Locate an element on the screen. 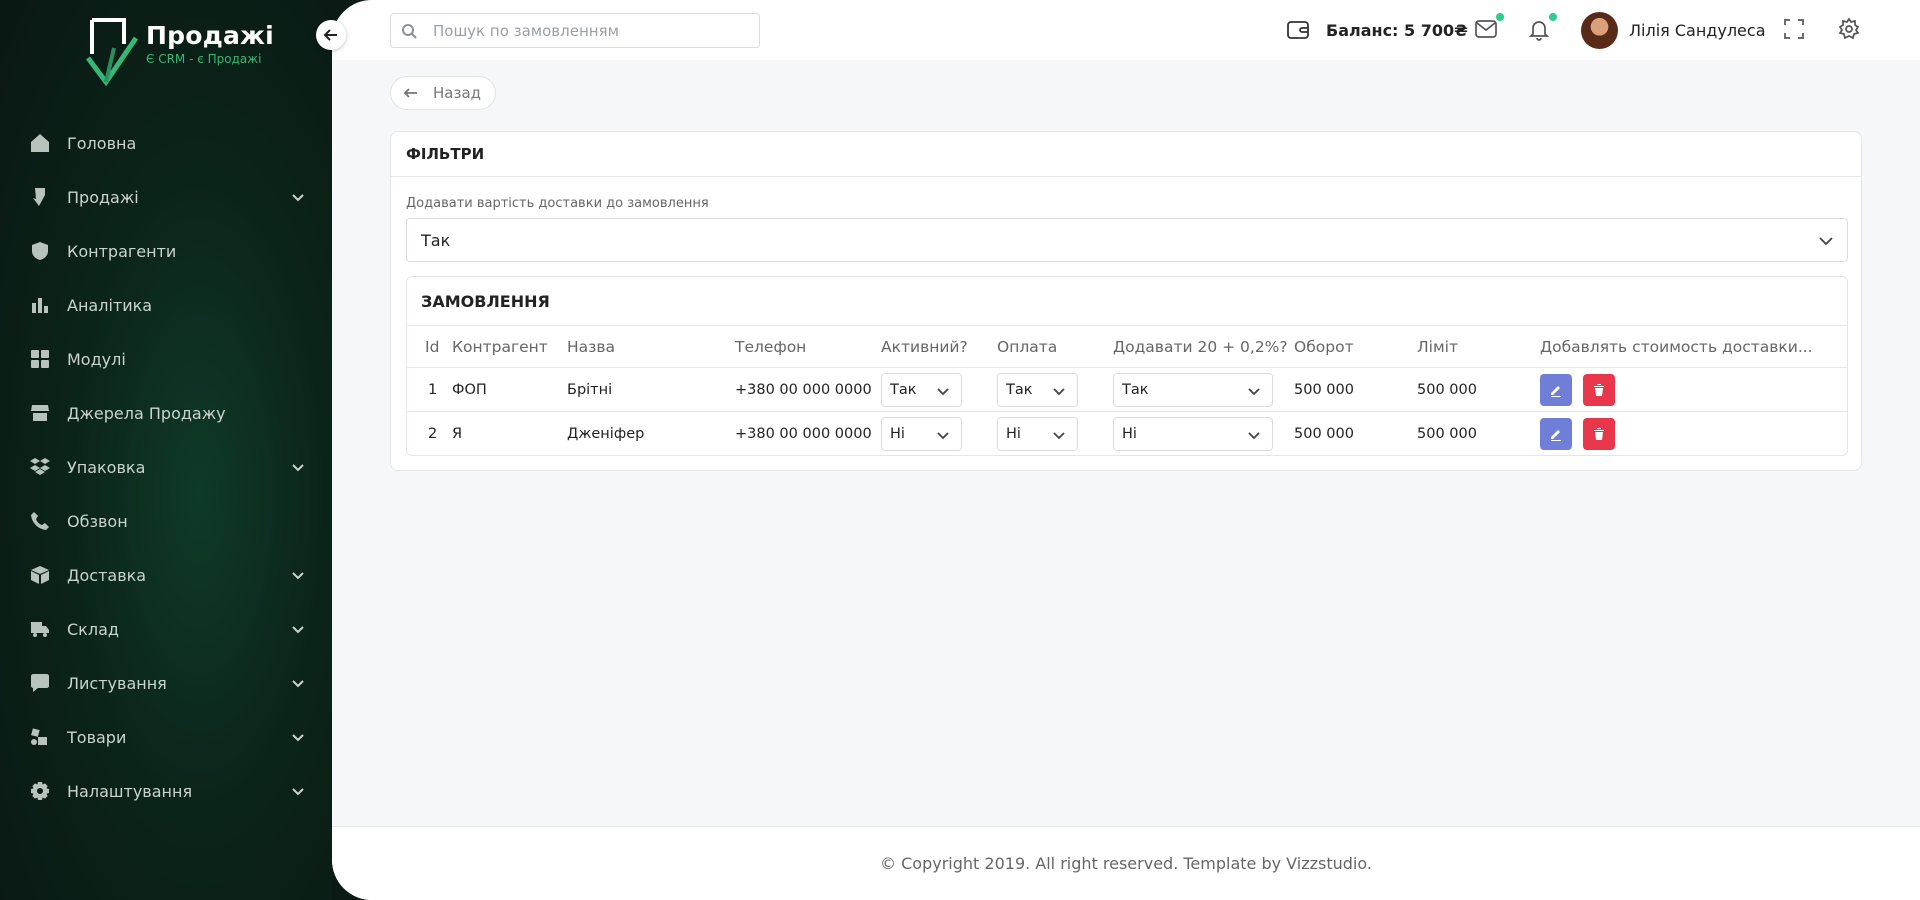 This screenshot has width=1920, height=900. payment-select: Так is located at coordinates (1037, 389).